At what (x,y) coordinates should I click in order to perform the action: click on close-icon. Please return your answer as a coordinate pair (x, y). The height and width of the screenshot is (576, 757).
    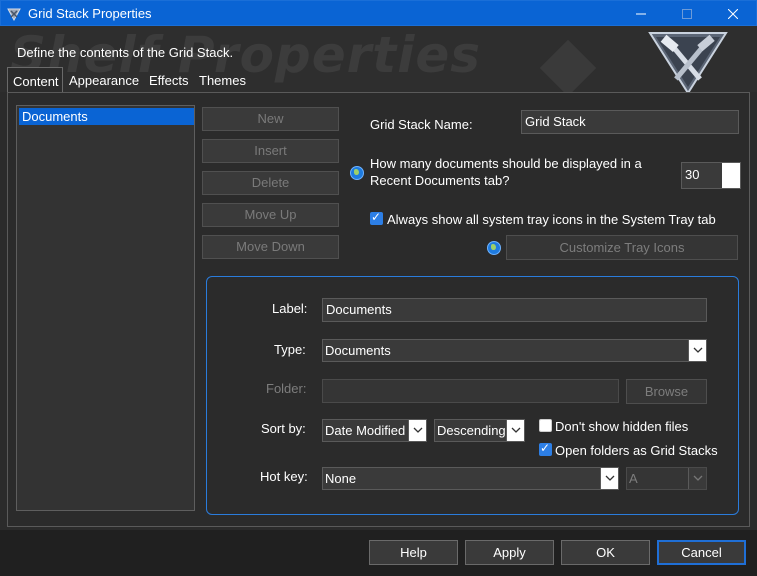
    Looking at the image, I should click on (733, 14).